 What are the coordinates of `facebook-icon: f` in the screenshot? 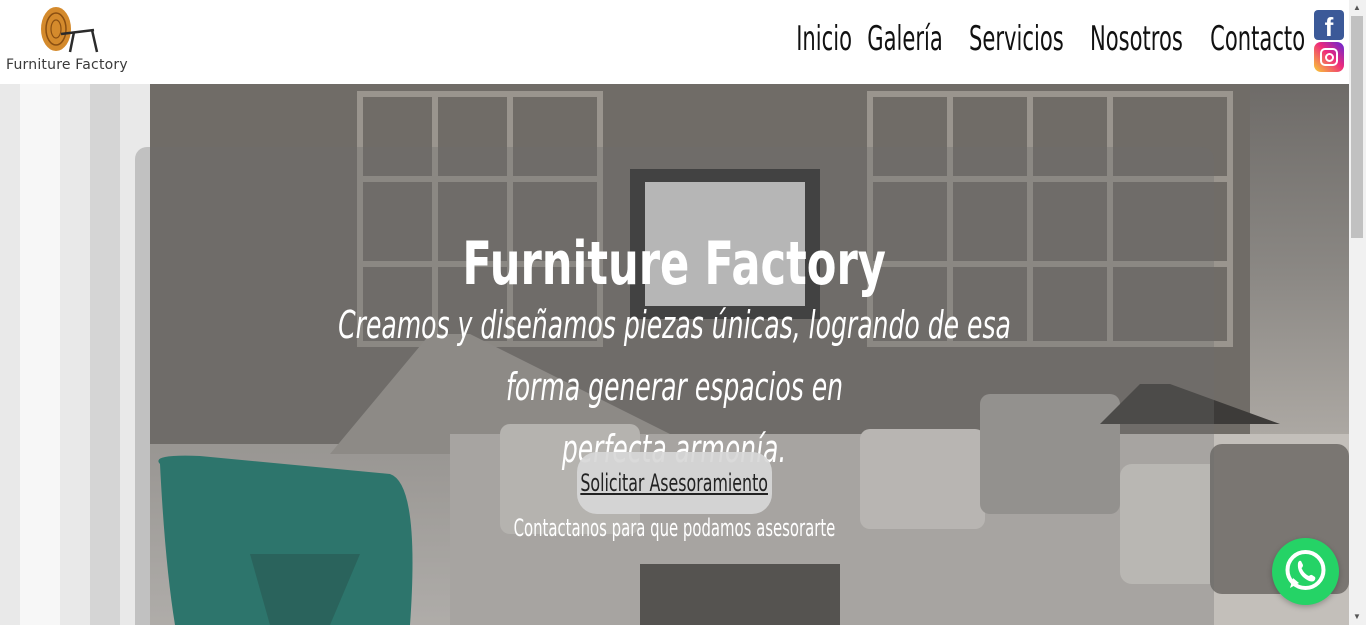 It's located at (1329, 25).